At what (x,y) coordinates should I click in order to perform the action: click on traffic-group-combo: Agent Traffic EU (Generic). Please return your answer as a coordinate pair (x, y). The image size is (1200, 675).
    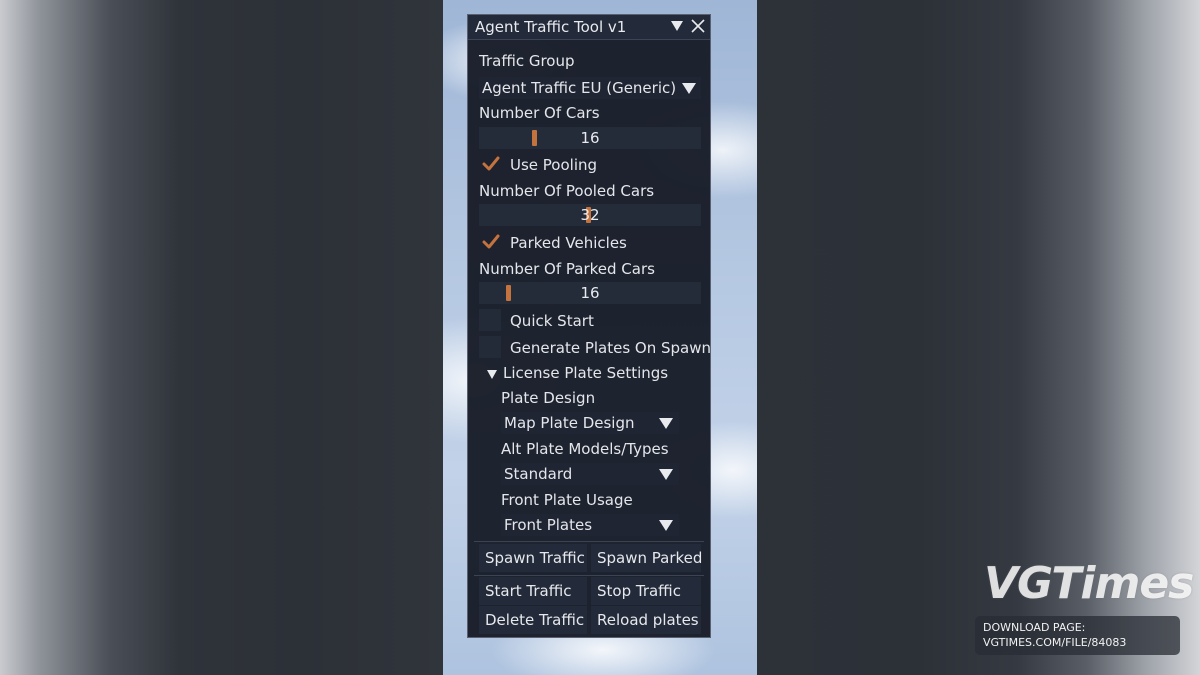
    Looking at the image, I should click on (590, 88).